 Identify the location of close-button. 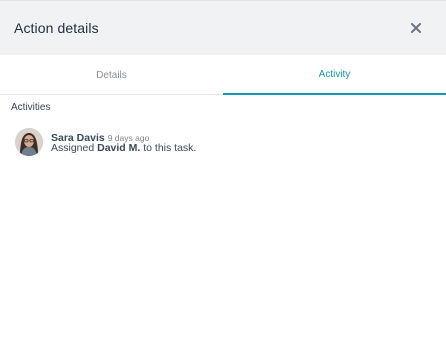
(416, 28).